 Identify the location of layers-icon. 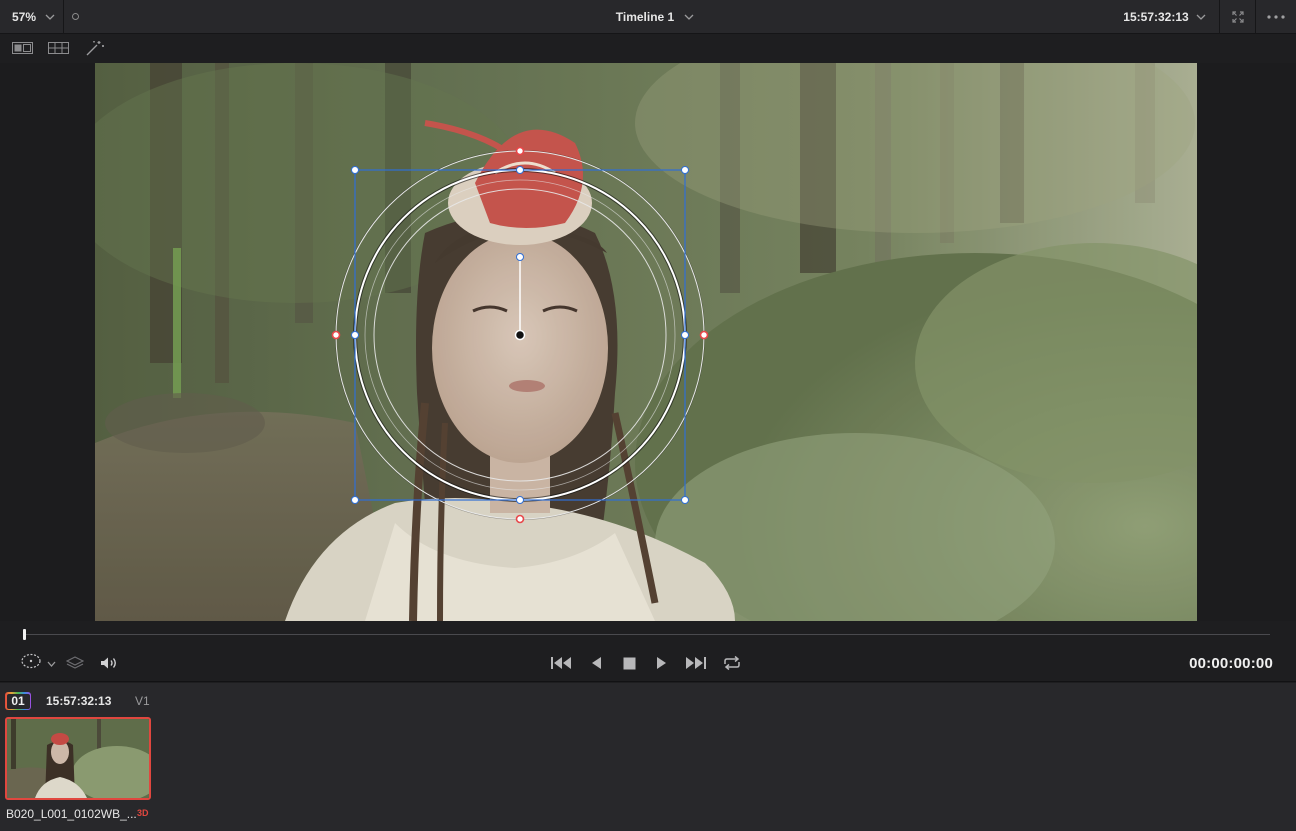
(75, 663).